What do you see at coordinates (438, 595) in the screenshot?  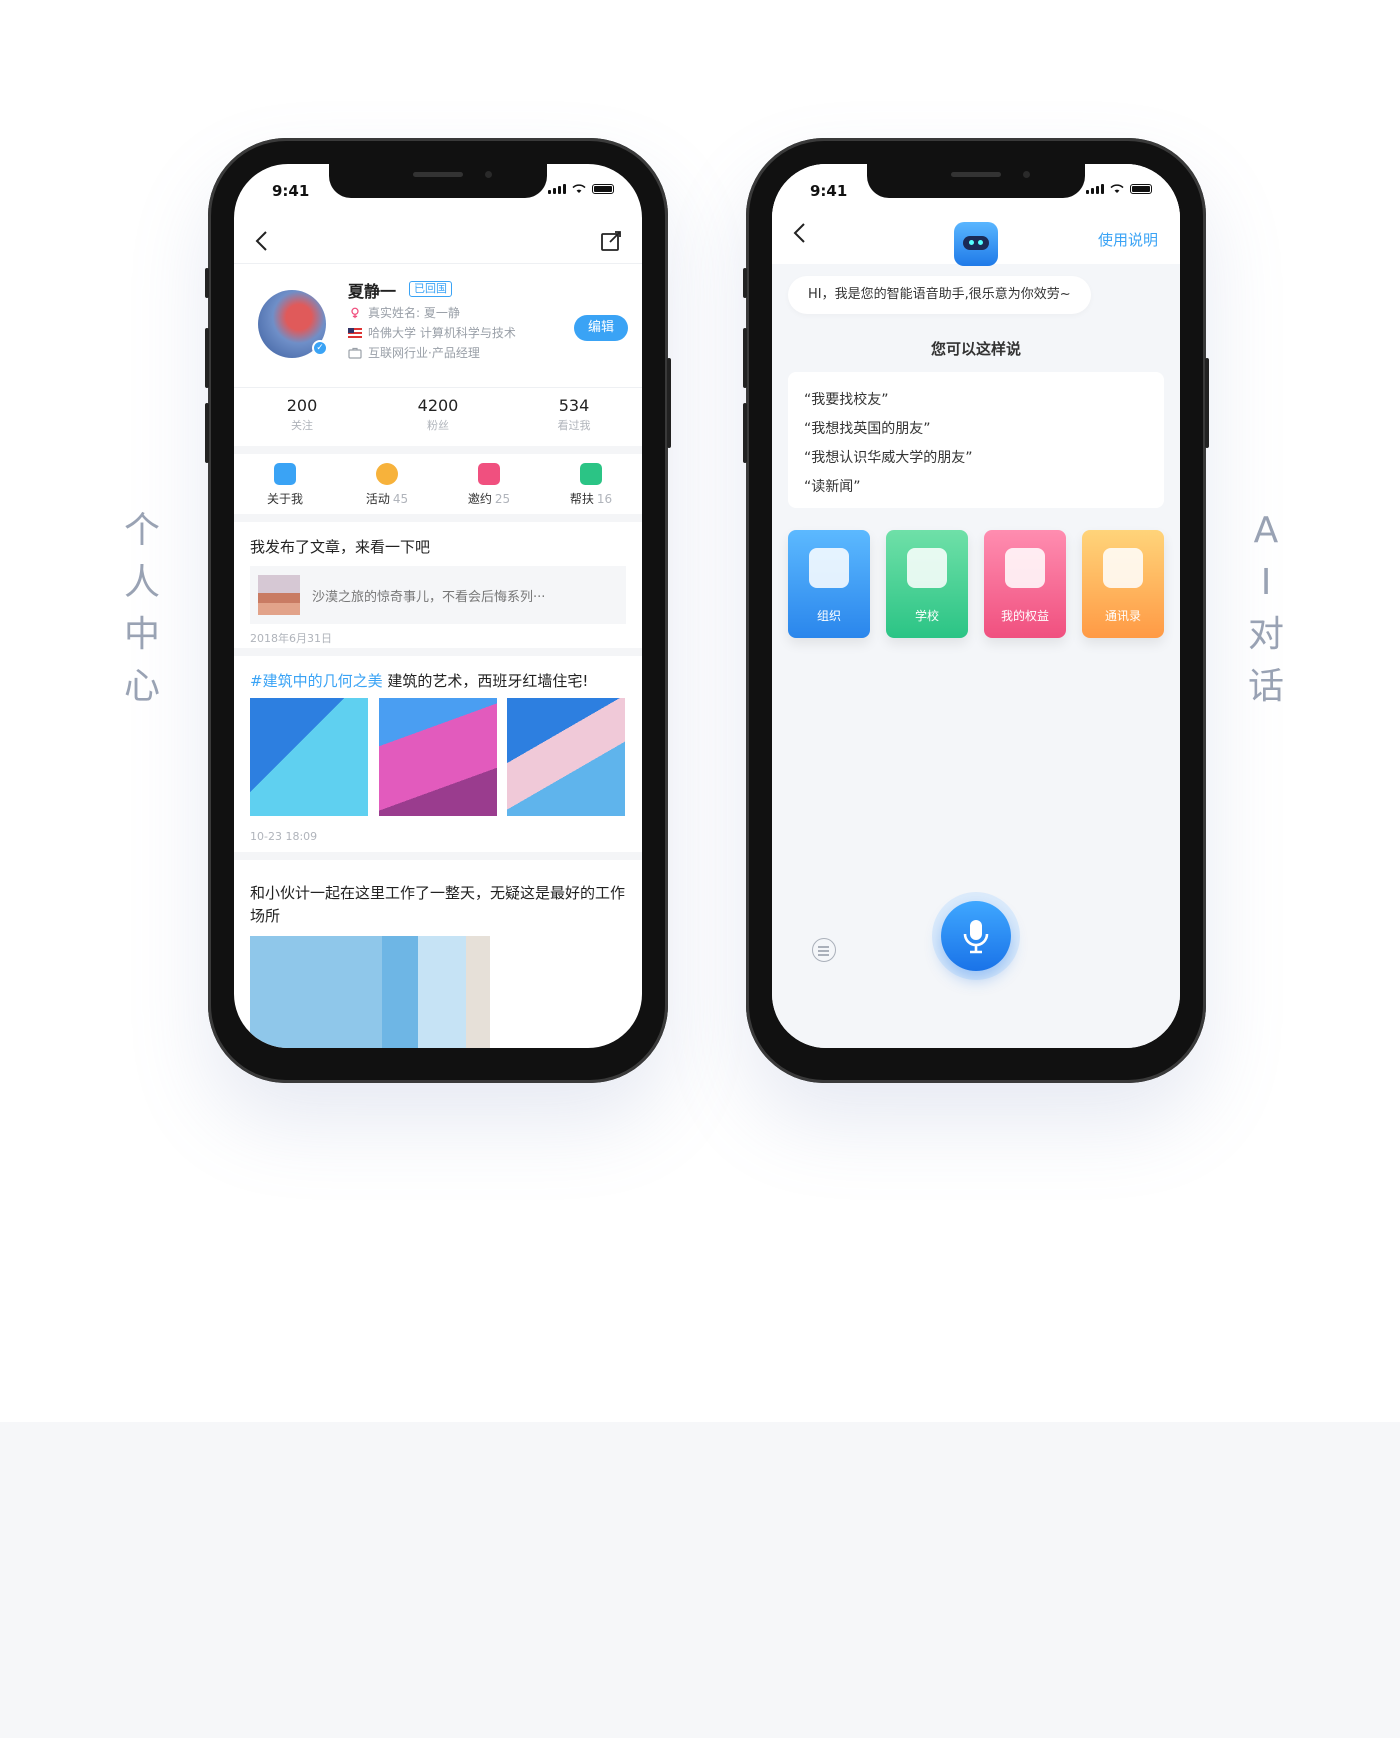 I see `article-card: 沙漠之旅的惊奇事儿，不看会后悔系列···` at bounding box center [438, 595].